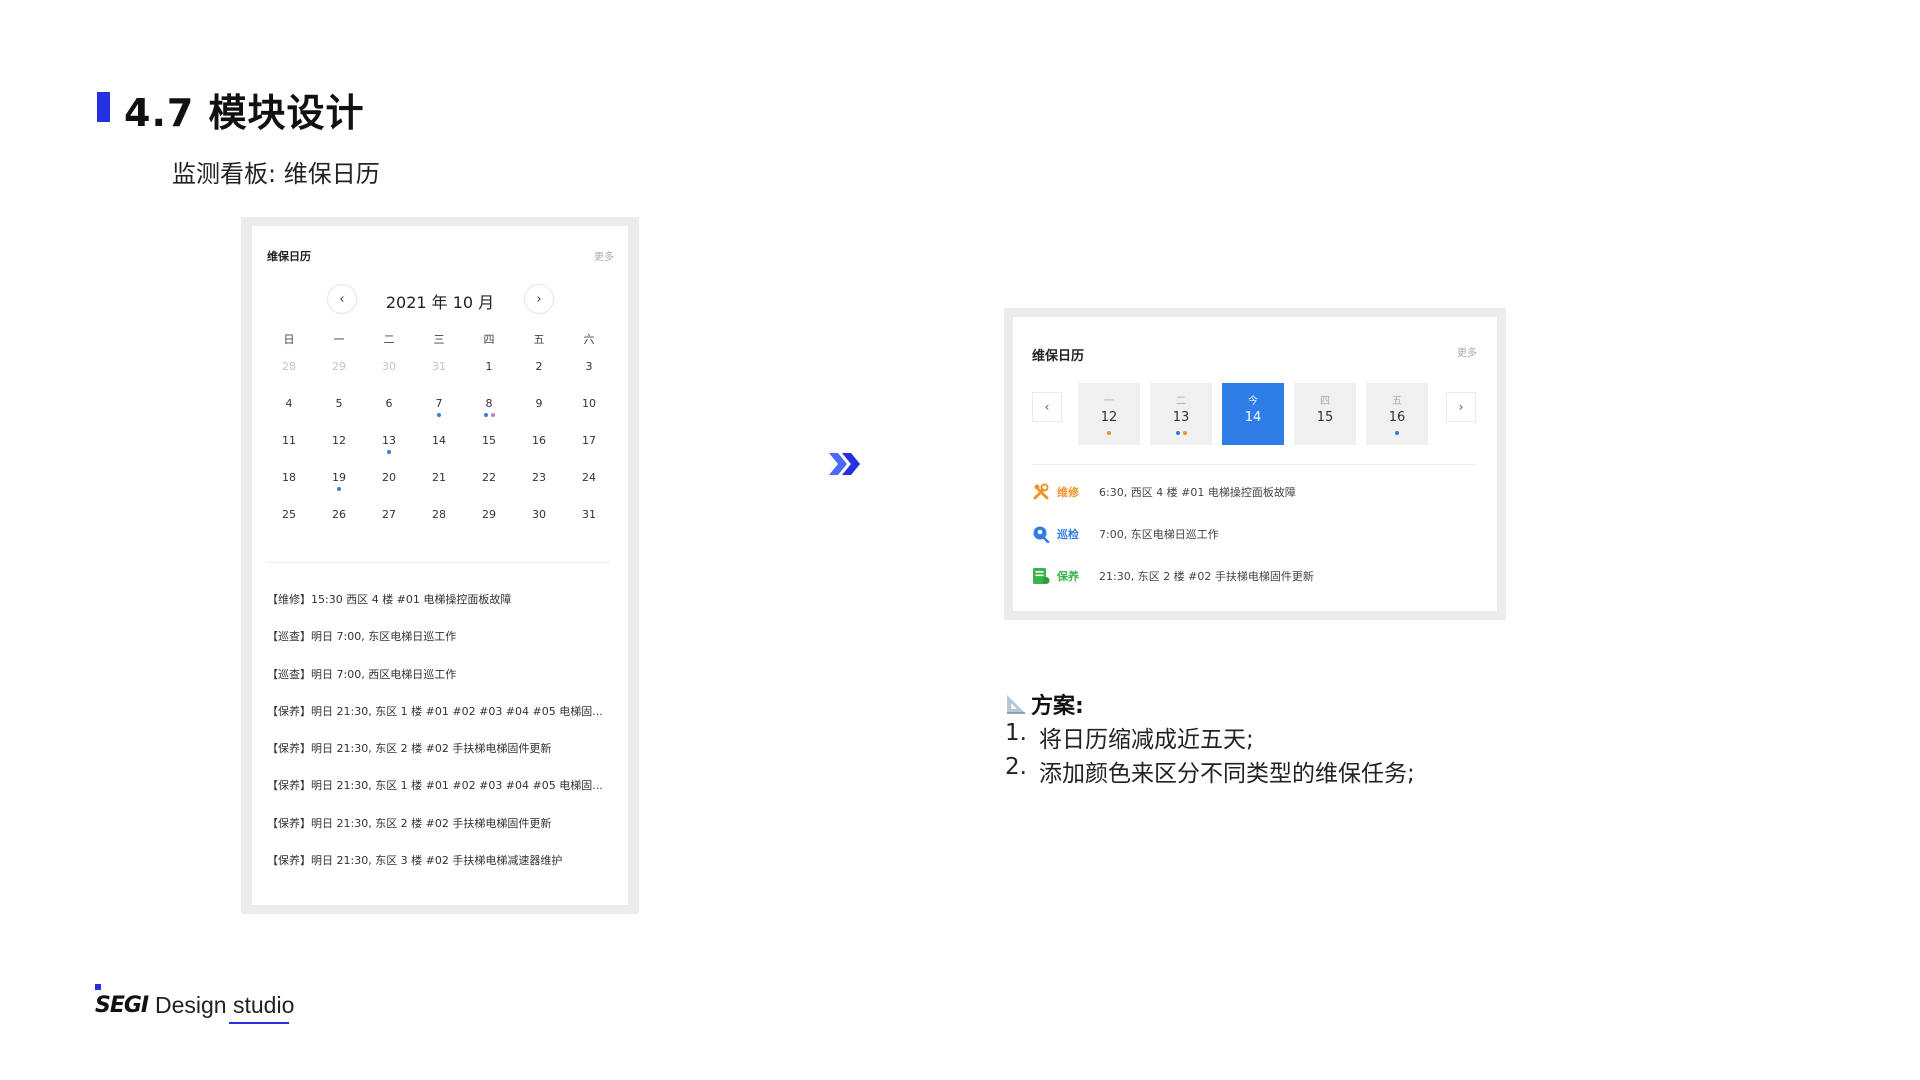  I want to click on calendar-day: 21, so click(439, 485).